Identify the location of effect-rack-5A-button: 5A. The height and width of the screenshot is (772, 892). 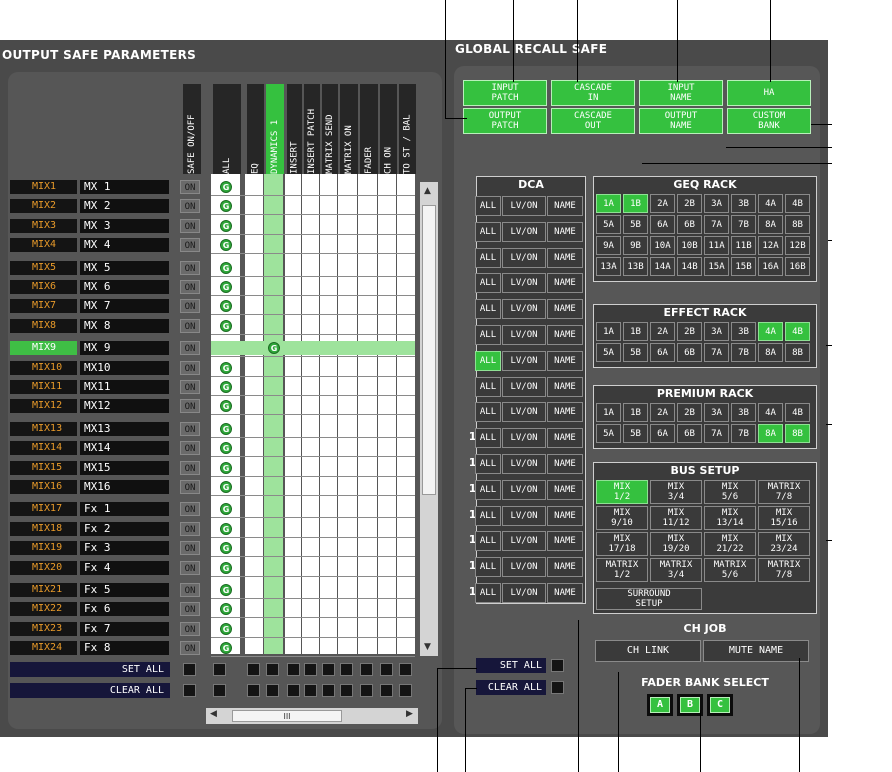
(608, 352).